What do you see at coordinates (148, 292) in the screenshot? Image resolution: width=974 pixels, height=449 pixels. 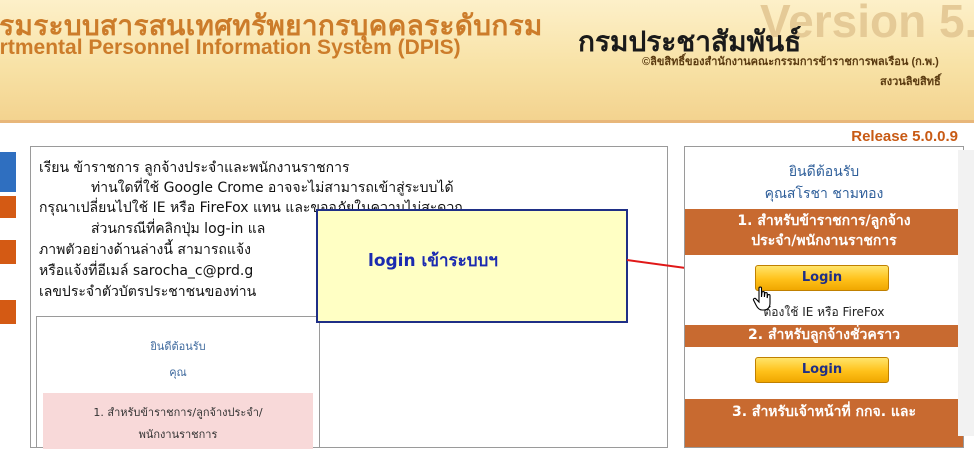 I see `notice-line: เลขประจำตัวบัตรประชาชนของท่าน` at bounding box center [148, 292].